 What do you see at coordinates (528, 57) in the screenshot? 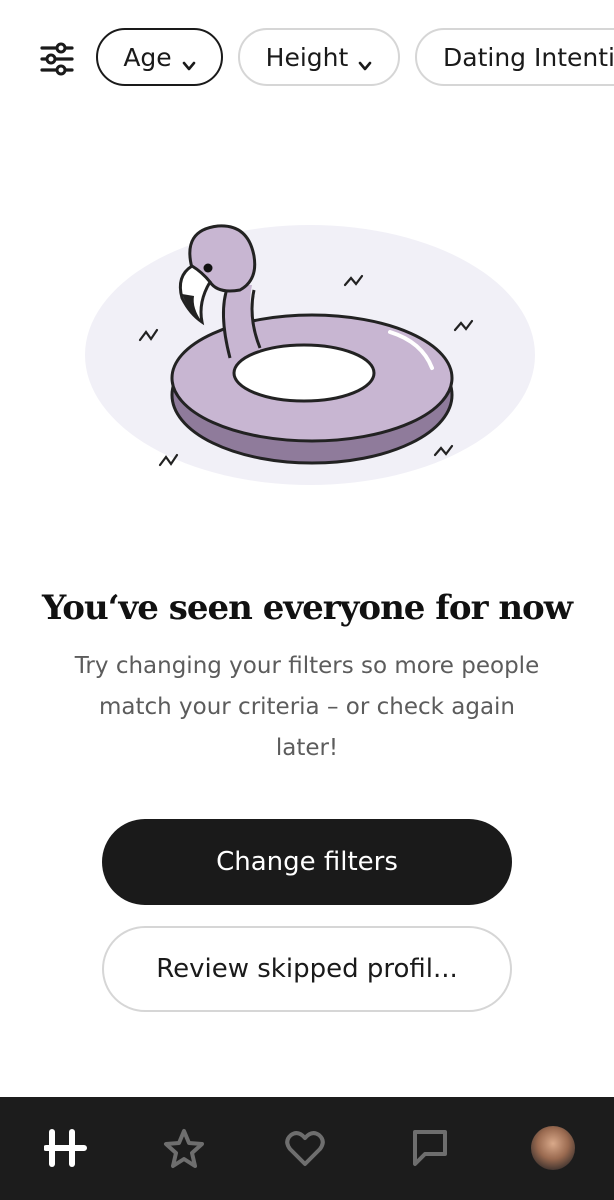
I see `filter-chip-label: Dating Intentions` at bounding box center [528, 57].